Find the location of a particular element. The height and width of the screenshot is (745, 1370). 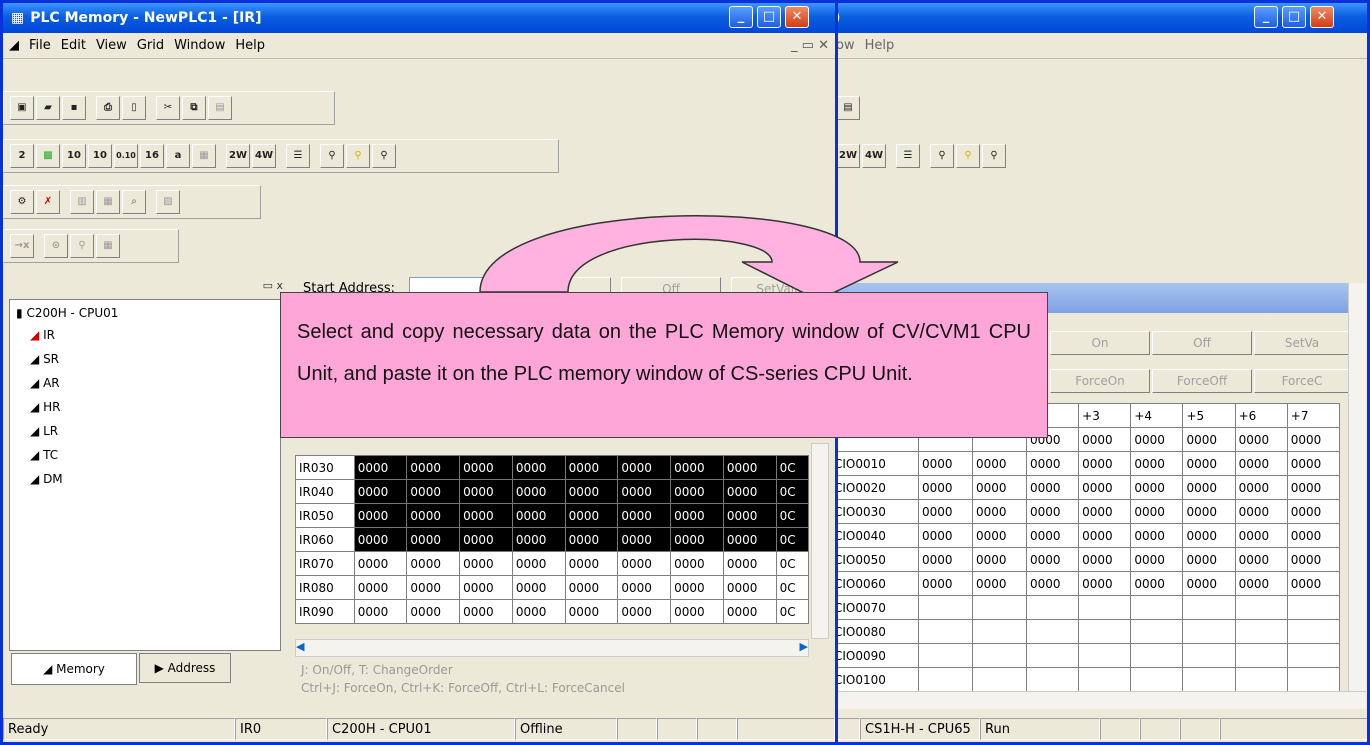

arrow-shape is located at coordinates (689, 257).